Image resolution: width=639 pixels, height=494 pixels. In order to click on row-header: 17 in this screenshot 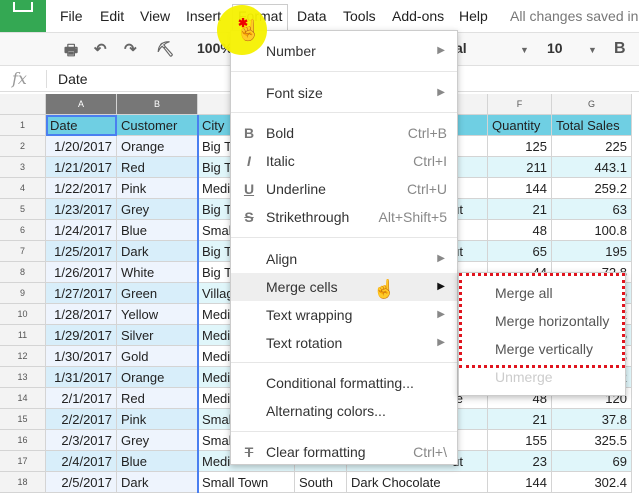, I will do `click(23, 461)`.